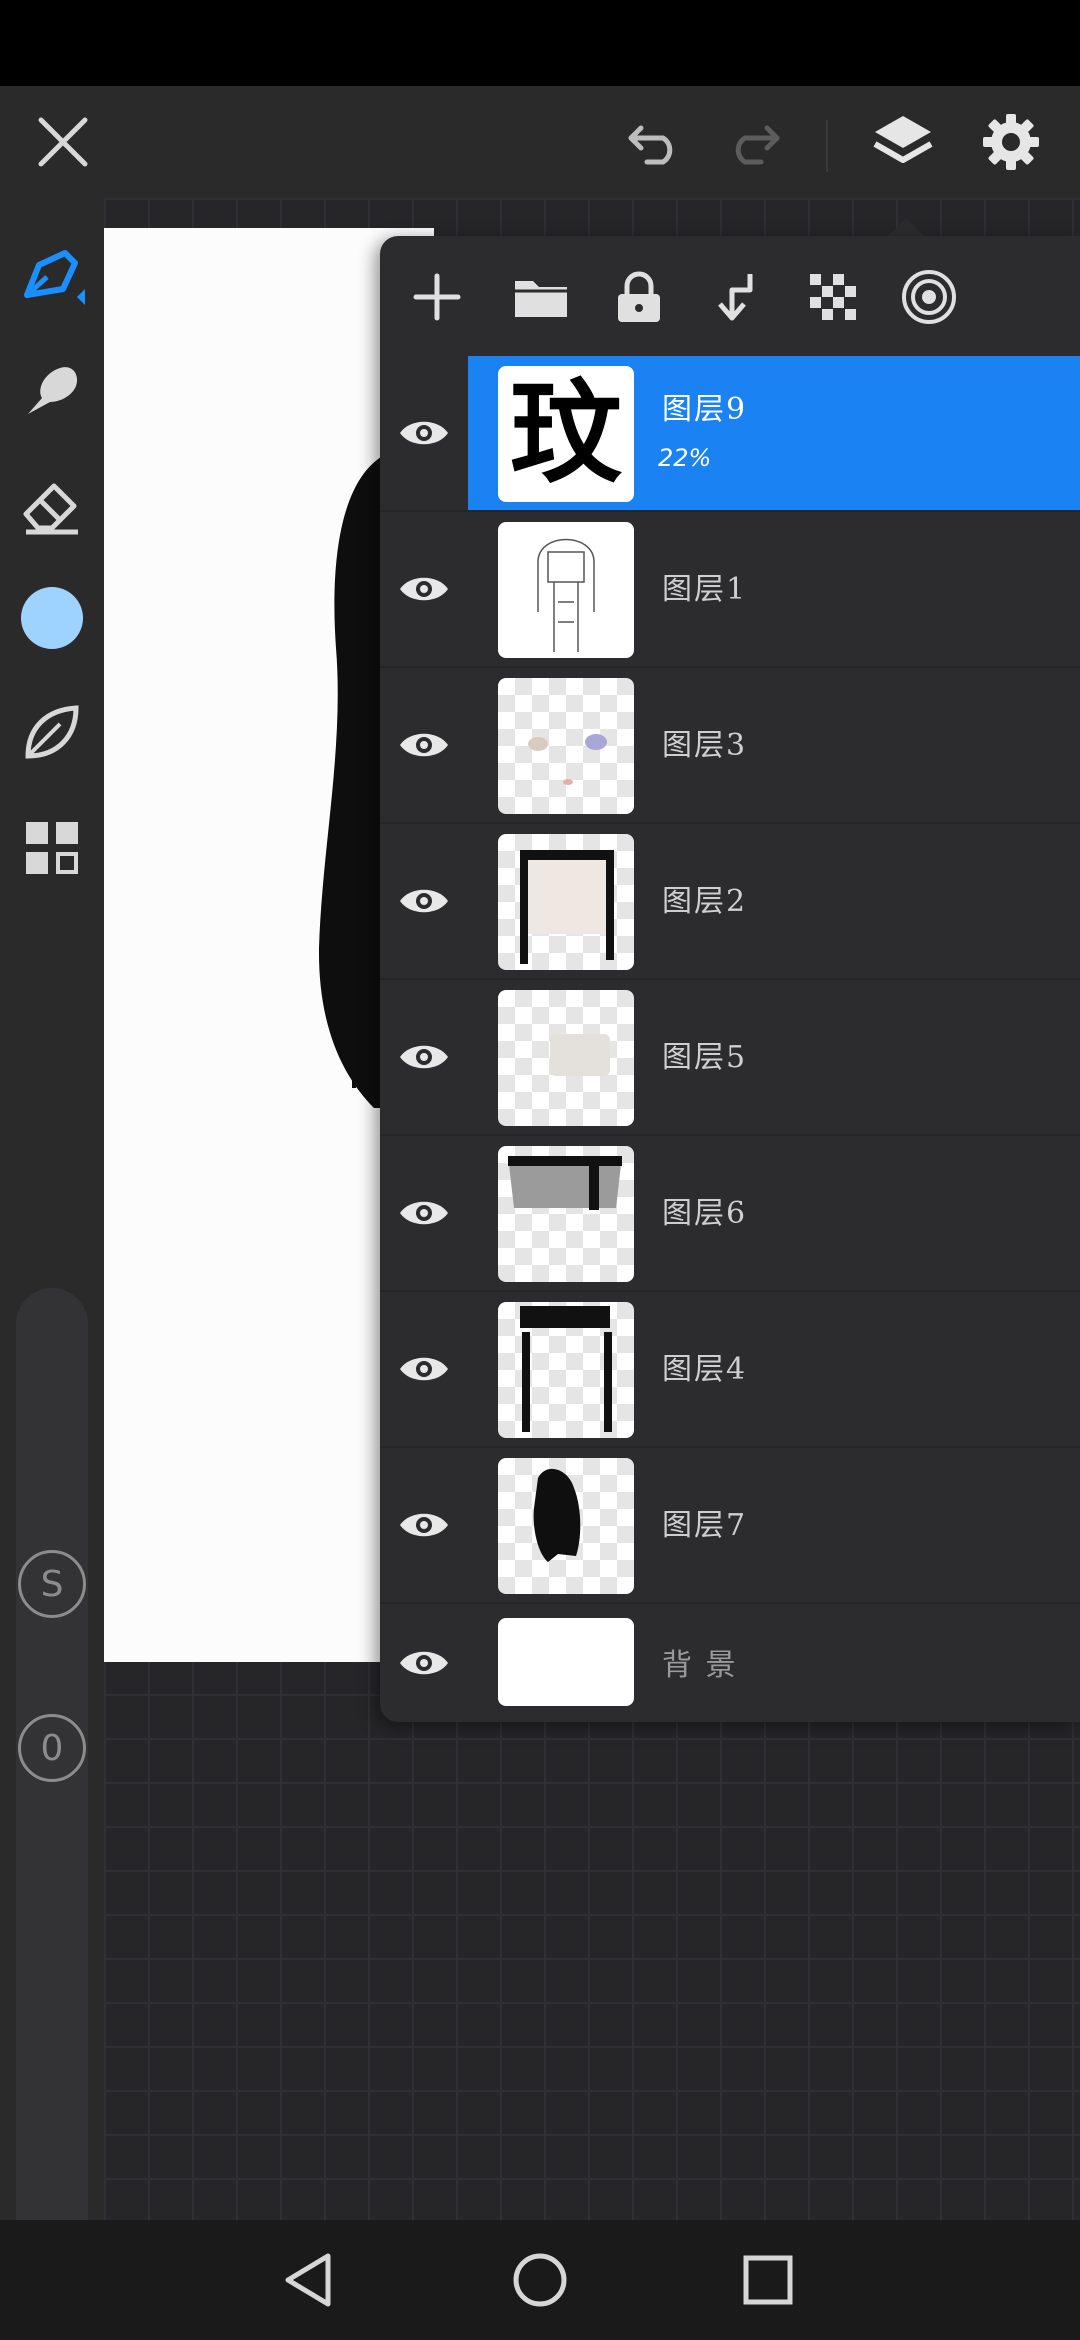 This screenshot has width=1080, height=2340. Describe the element at coordinates (757, 145) in the screenshot. I see `redo-icon` at that location.